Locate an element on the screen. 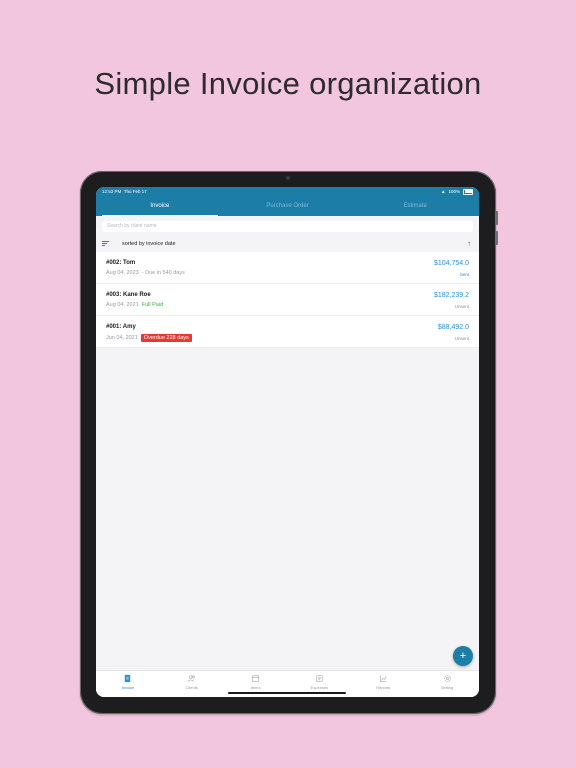  search-input: Search by client name is located at coordinates (287, 226).